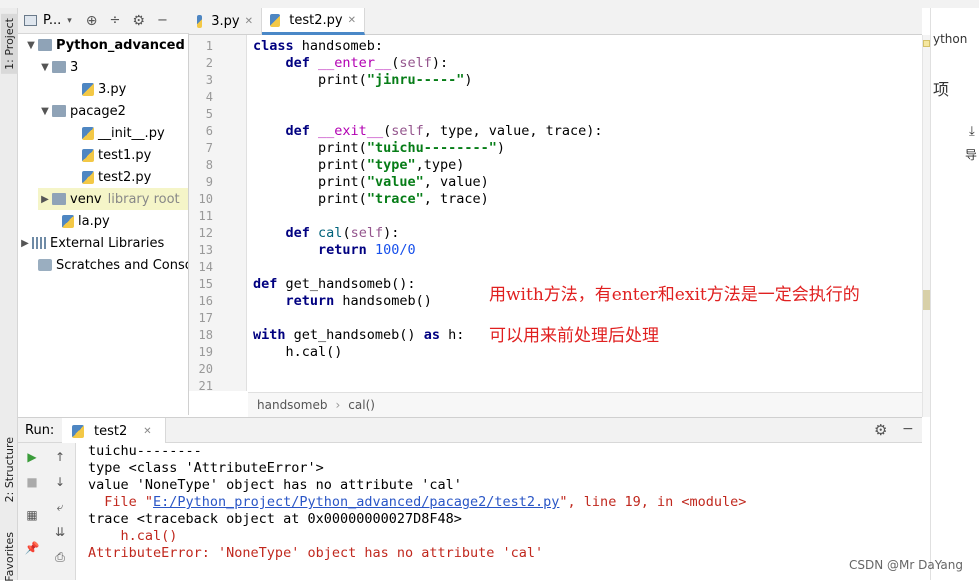  I want to click on left-tool-strip: 1: Project 2: Structure Favorites, so click(9, 295).